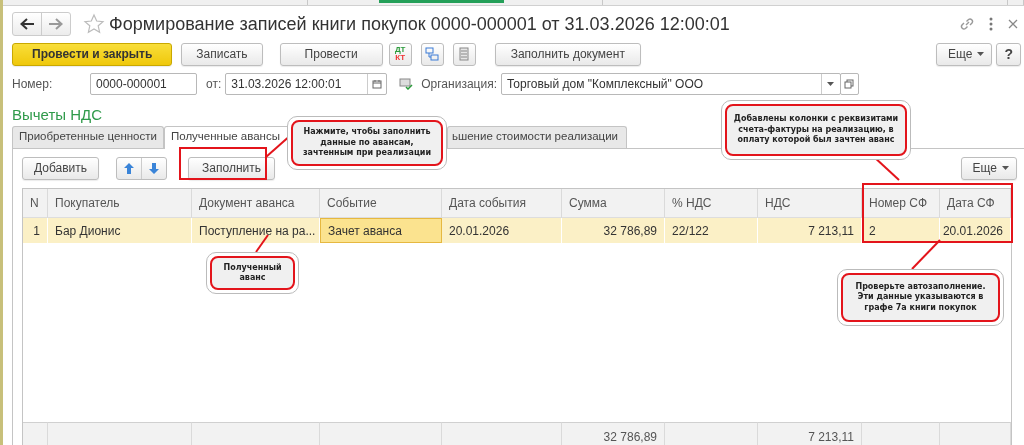  I want to click on table-cell: Зачет аванса, so click(381, 230).